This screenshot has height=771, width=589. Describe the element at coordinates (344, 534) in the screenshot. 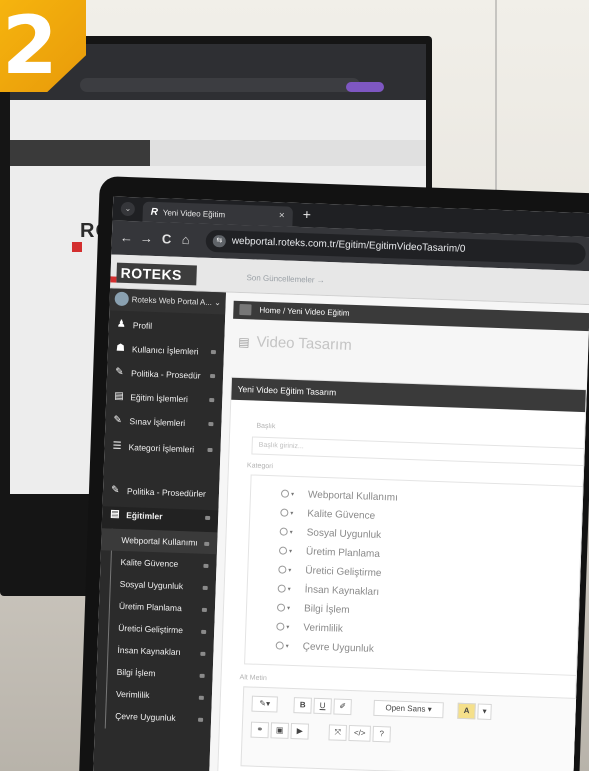

I see `category-option-label: Sosyal Uygunluk` at that location.